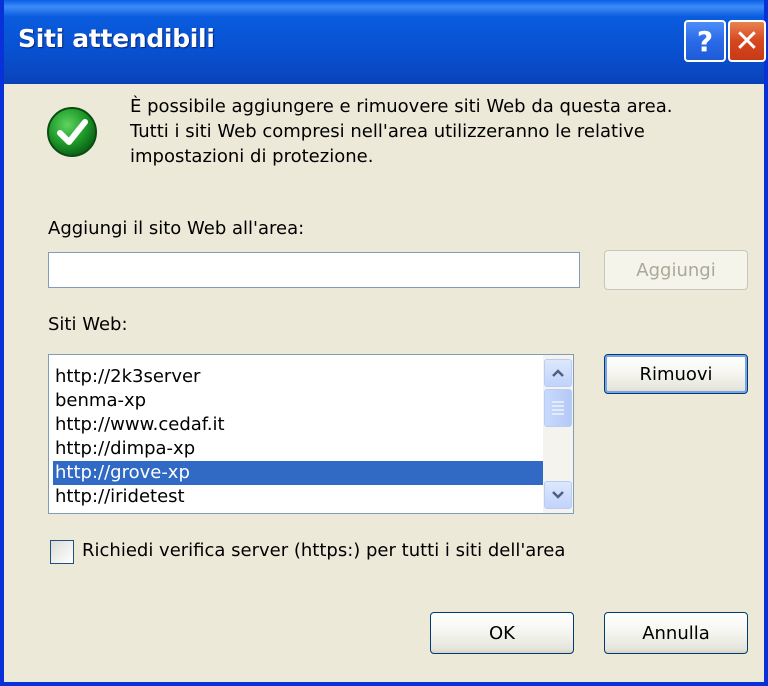 The image size is (768, 686). I want to click on chevron-up-icon, so click(558, 373).